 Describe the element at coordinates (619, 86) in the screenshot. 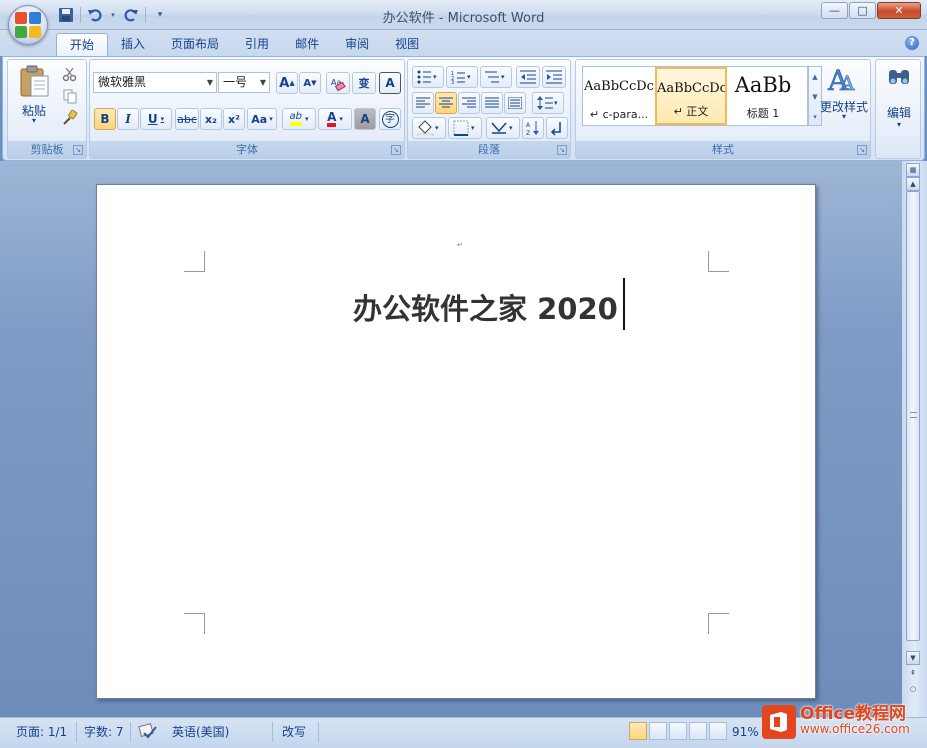

I see `style-sample: AaBbCcDc` at that location.